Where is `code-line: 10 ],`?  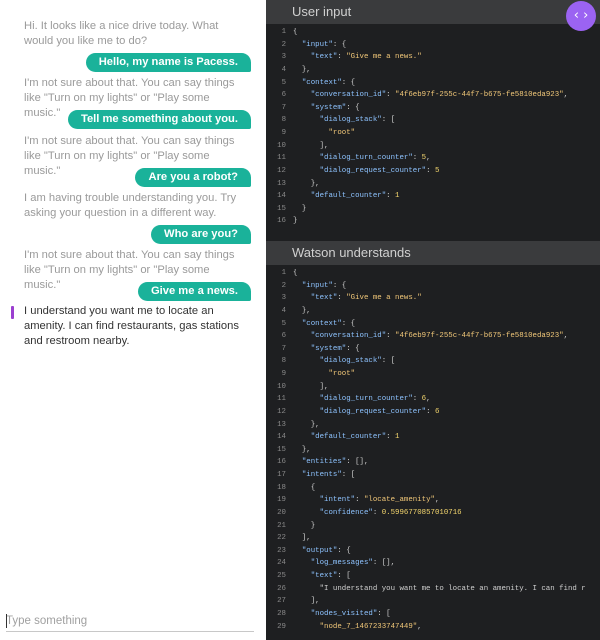
code-line: 10 ], is located at coordinates (433, 148).